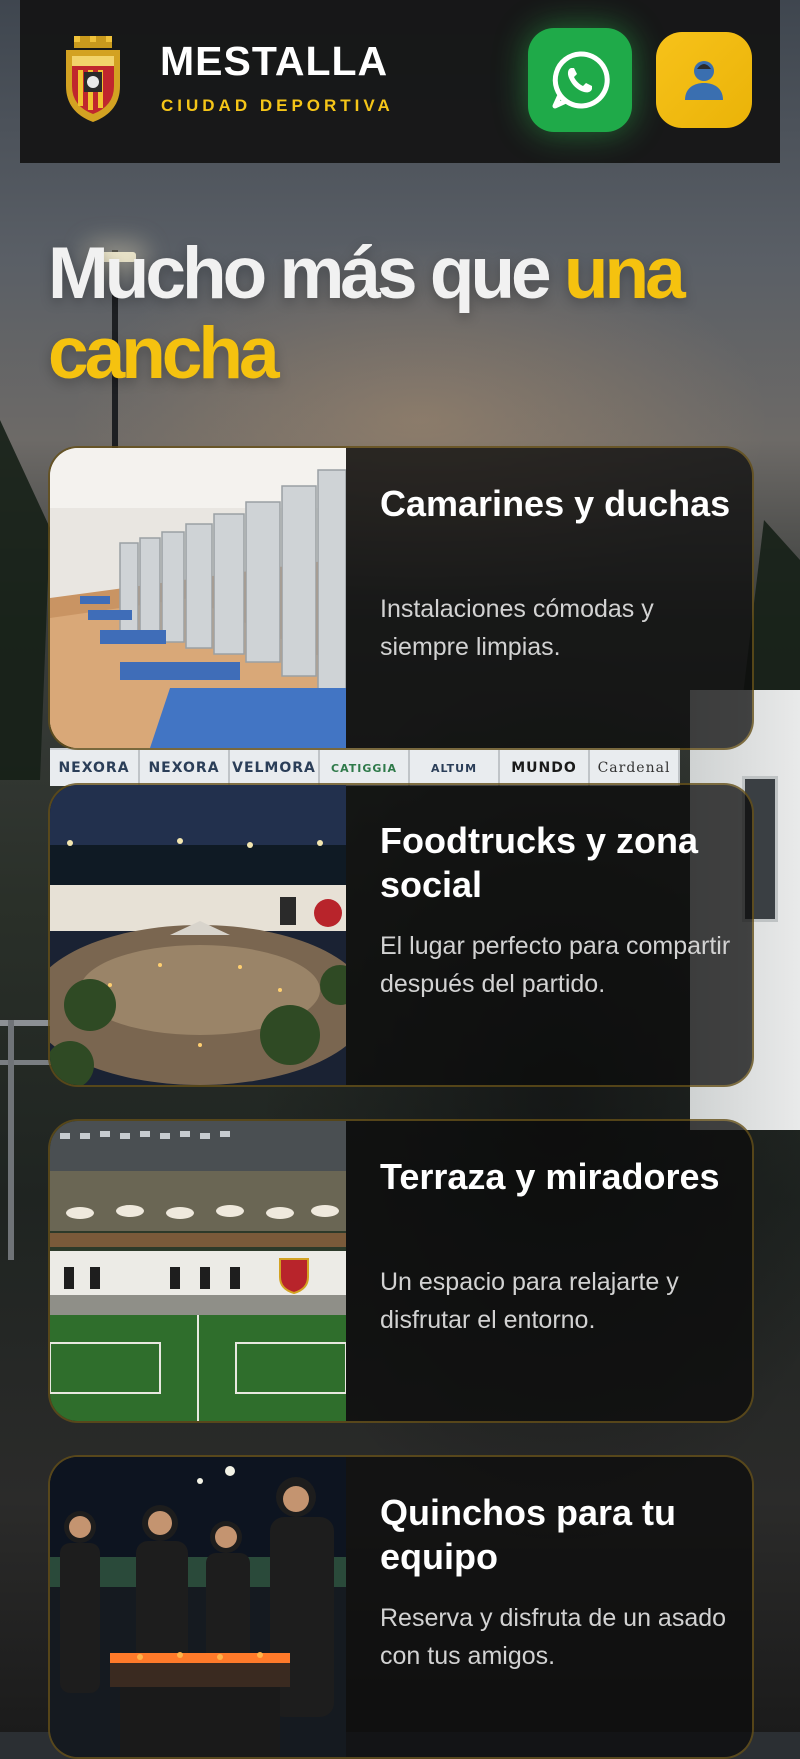  Describe the element at coordinates (400, 81) in the screenshot. I see `site-header: MESTALLA CIUDAD DEPORTIVA` at that location.